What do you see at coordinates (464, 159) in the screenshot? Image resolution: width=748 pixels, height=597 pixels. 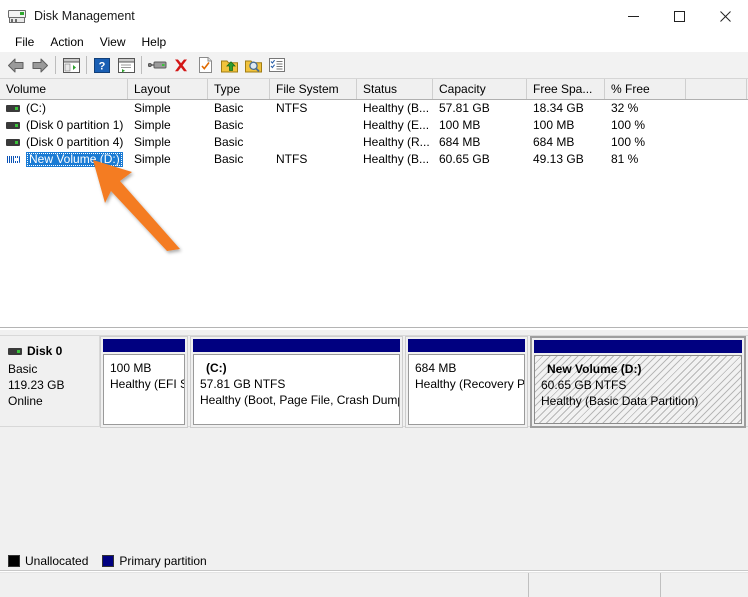 I see `cell-capacity: 60.65 GB` at bounding box center [464, 159].